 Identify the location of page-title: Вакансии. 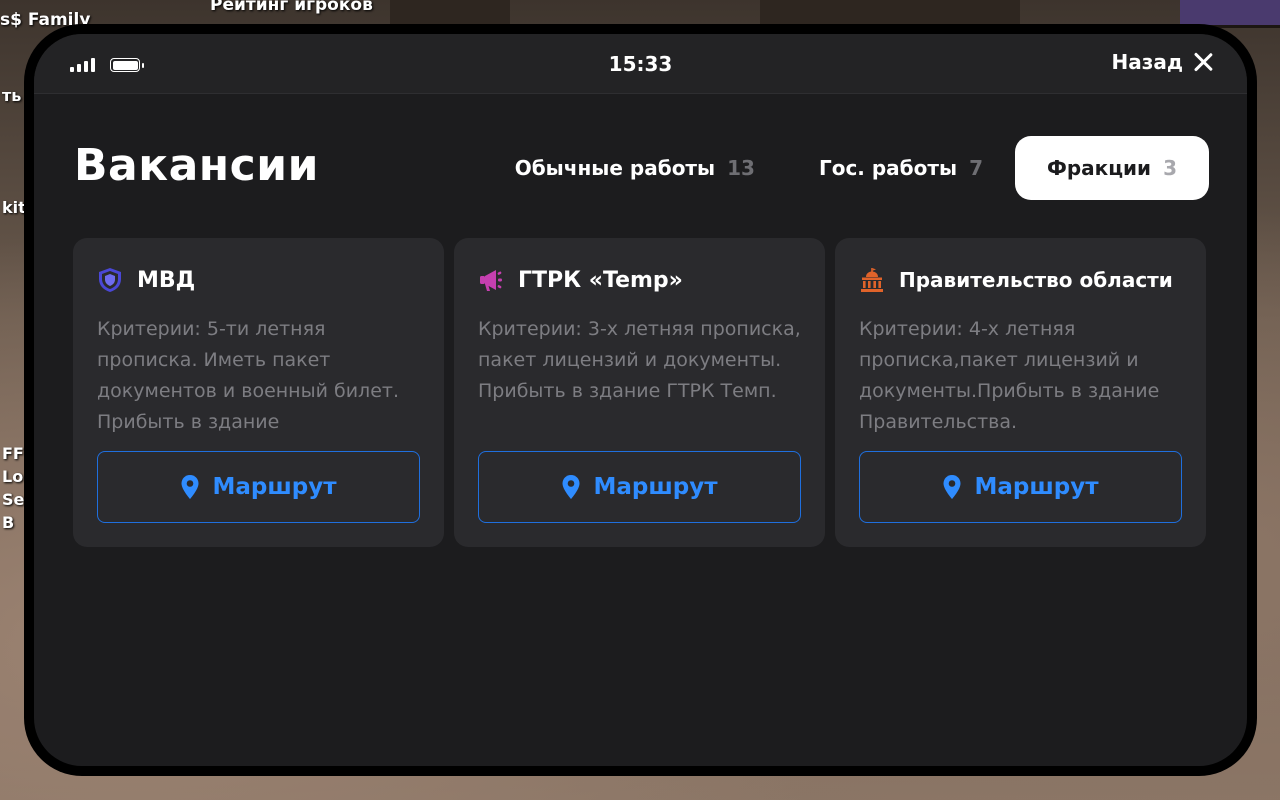
(196, 165).